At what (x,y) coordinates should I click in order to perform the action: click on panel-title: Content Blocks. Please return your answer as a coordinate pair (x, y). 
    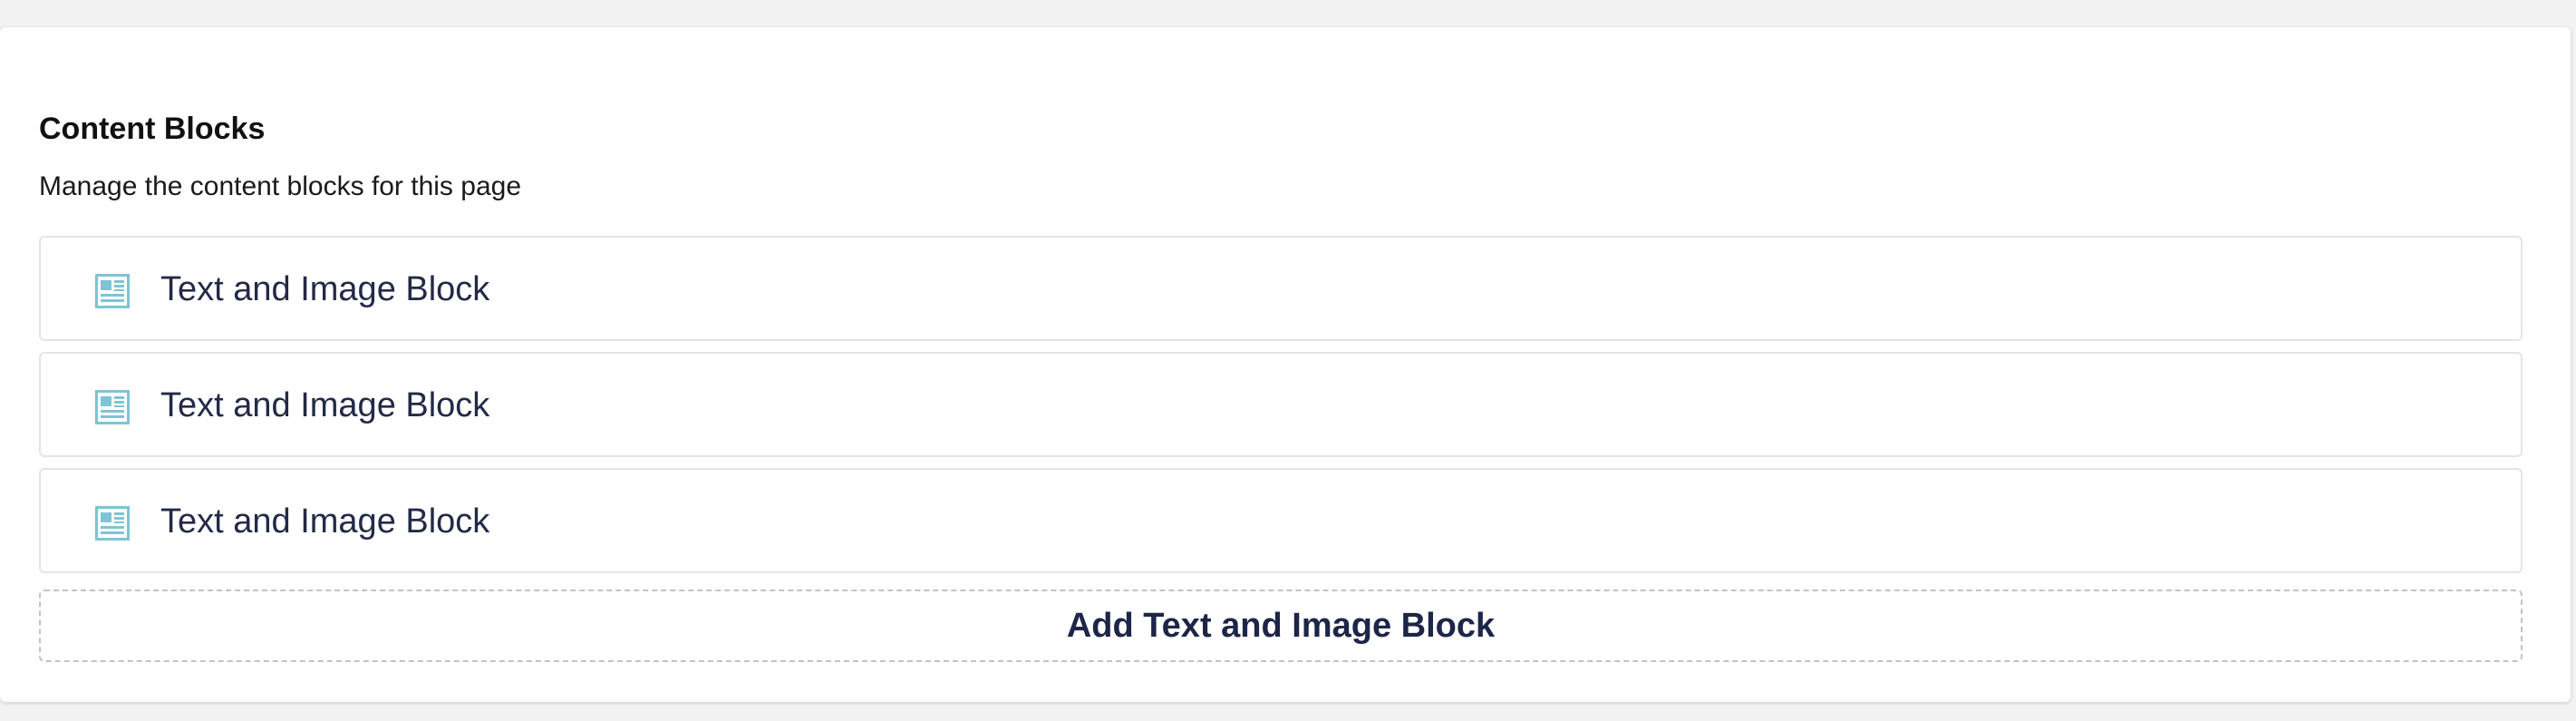
    Looking at the image, I should click on (152, 129).